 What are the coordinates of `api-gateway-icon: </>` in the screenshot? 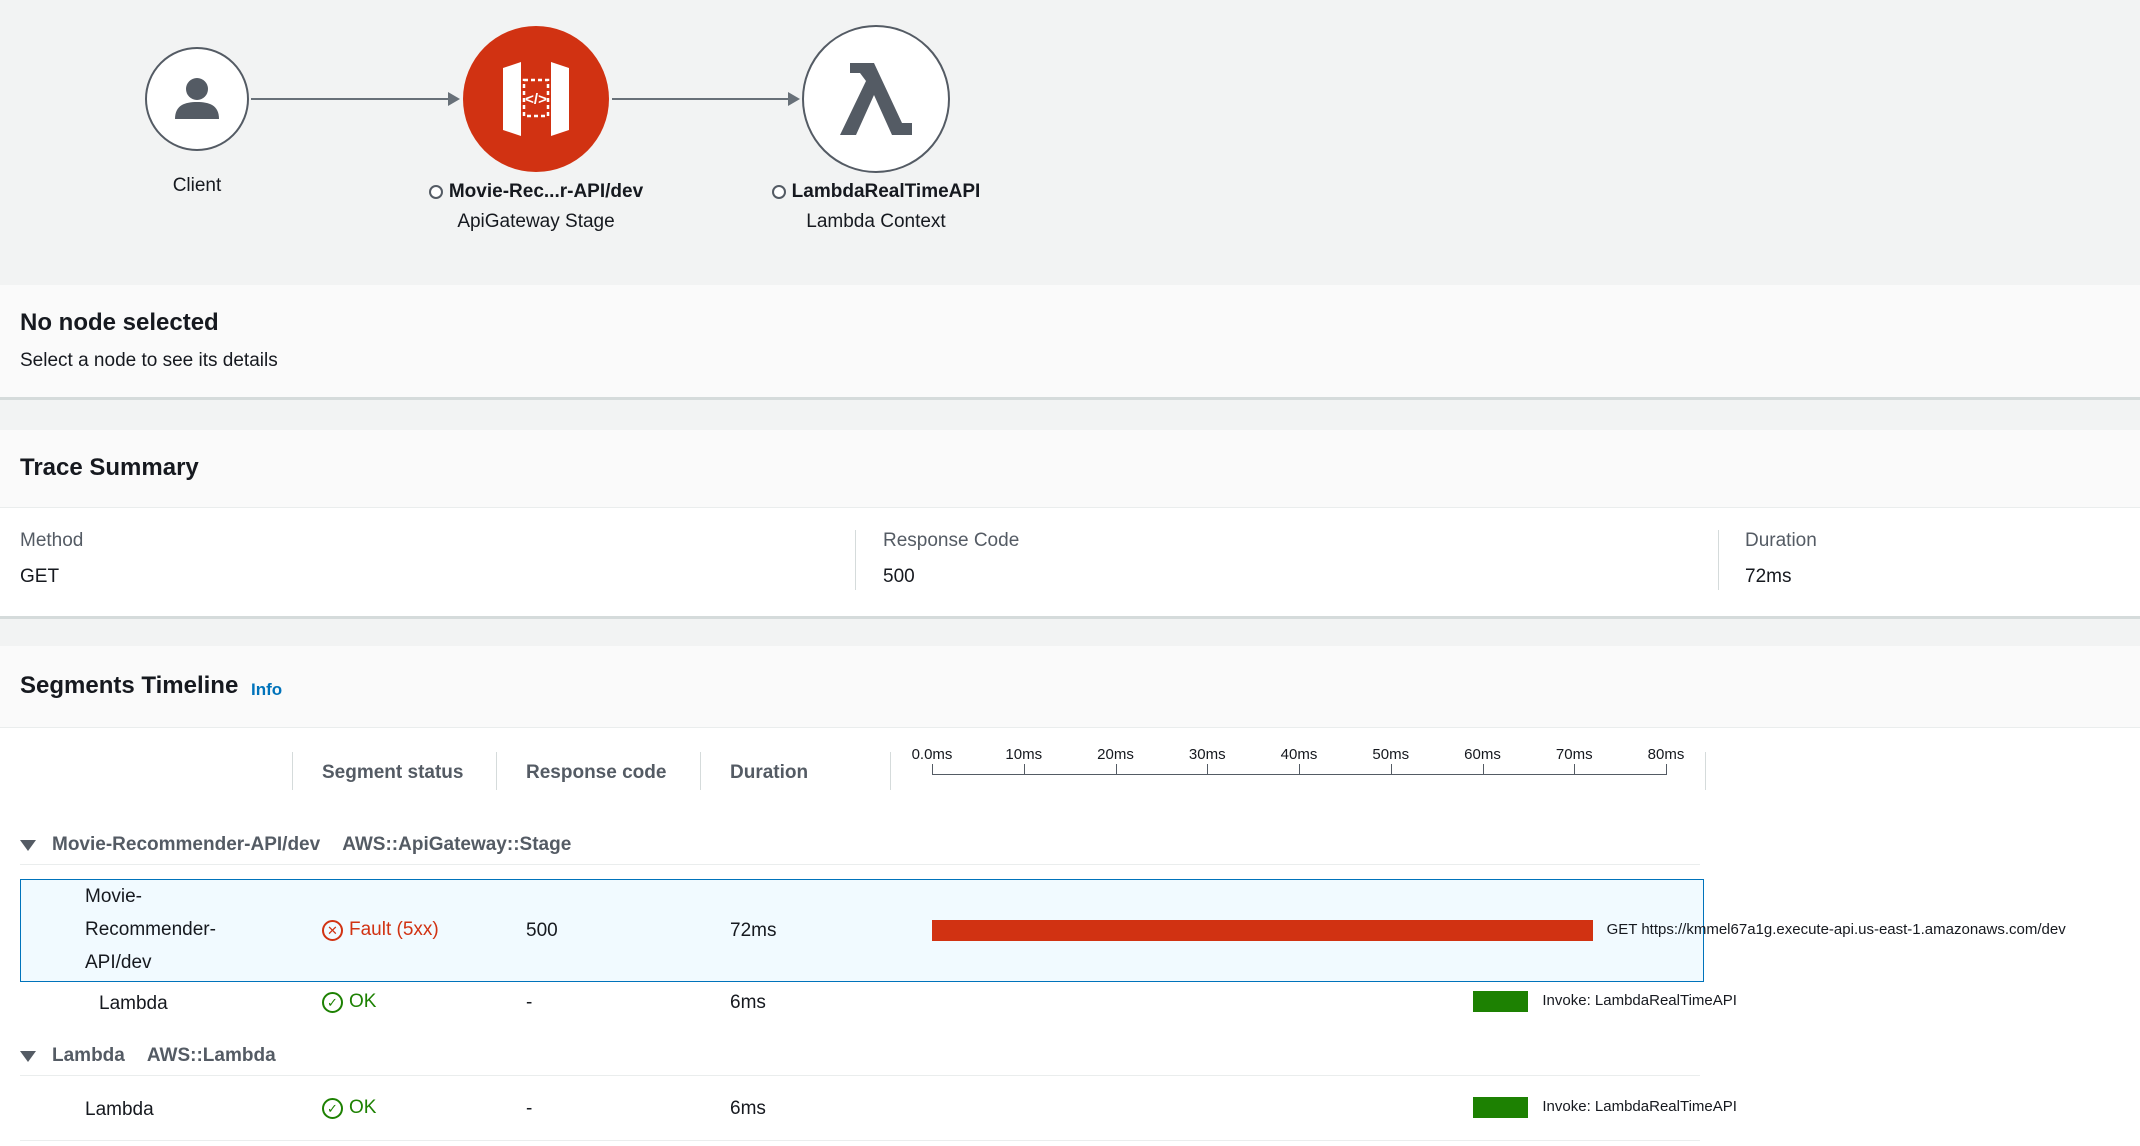 It's located at (536, 99).